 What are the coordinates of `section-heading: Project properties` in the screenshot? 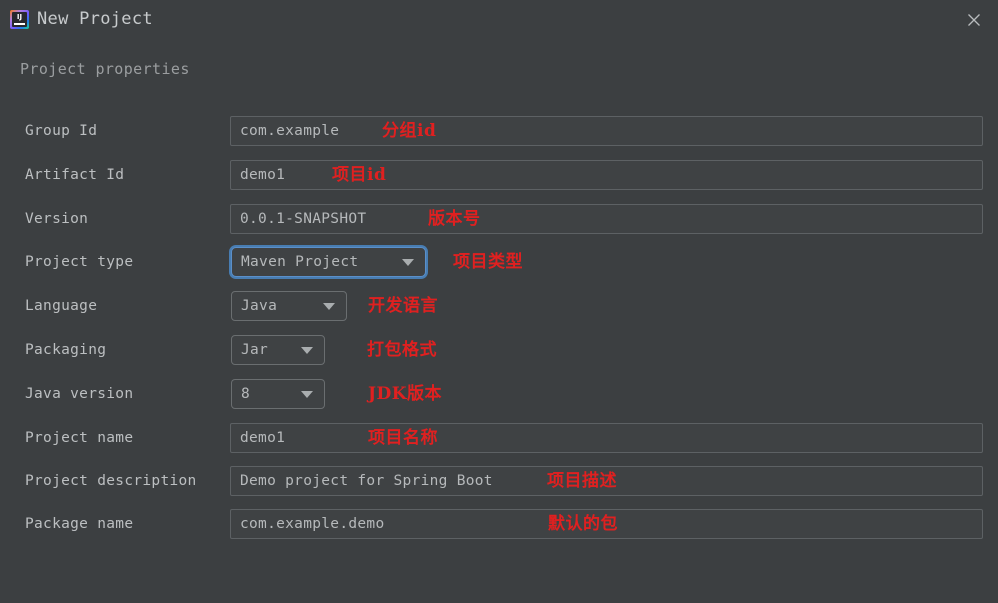 It's located at (105, 69).